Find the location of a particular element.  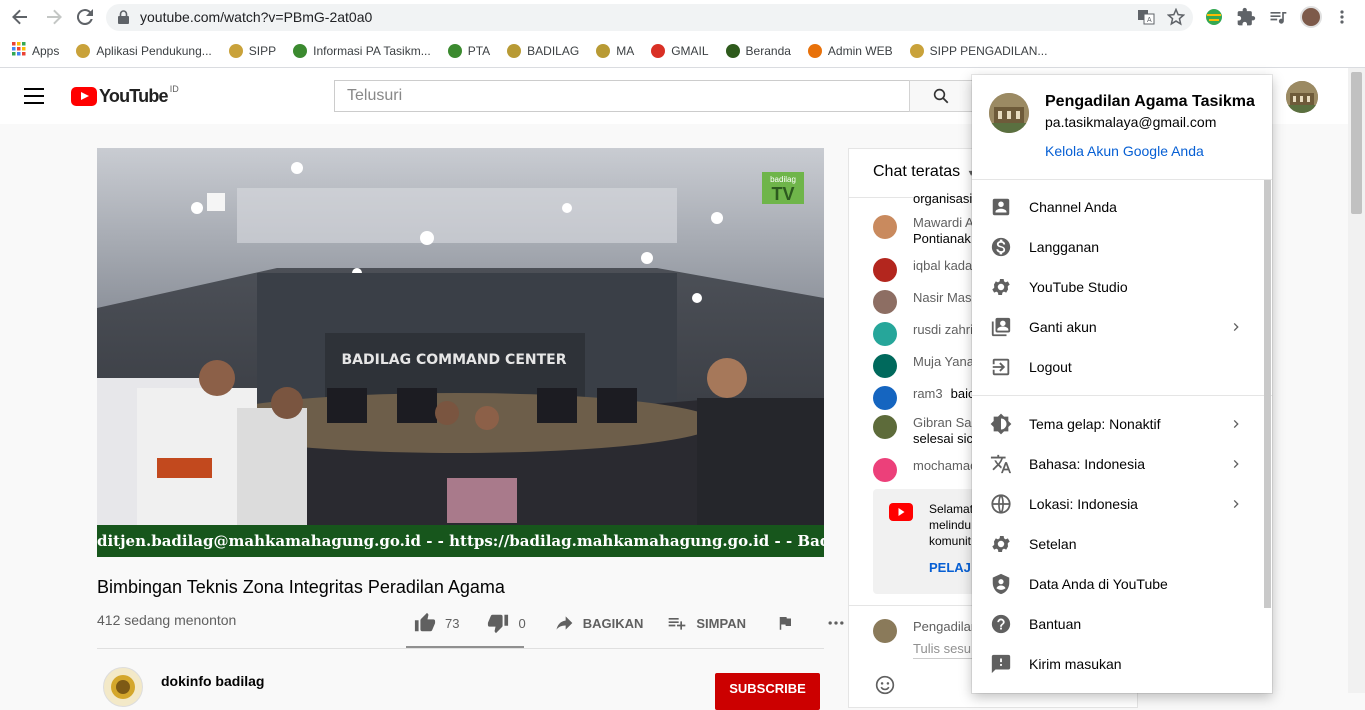

emoji-icon is located at coordinates (885, 685).